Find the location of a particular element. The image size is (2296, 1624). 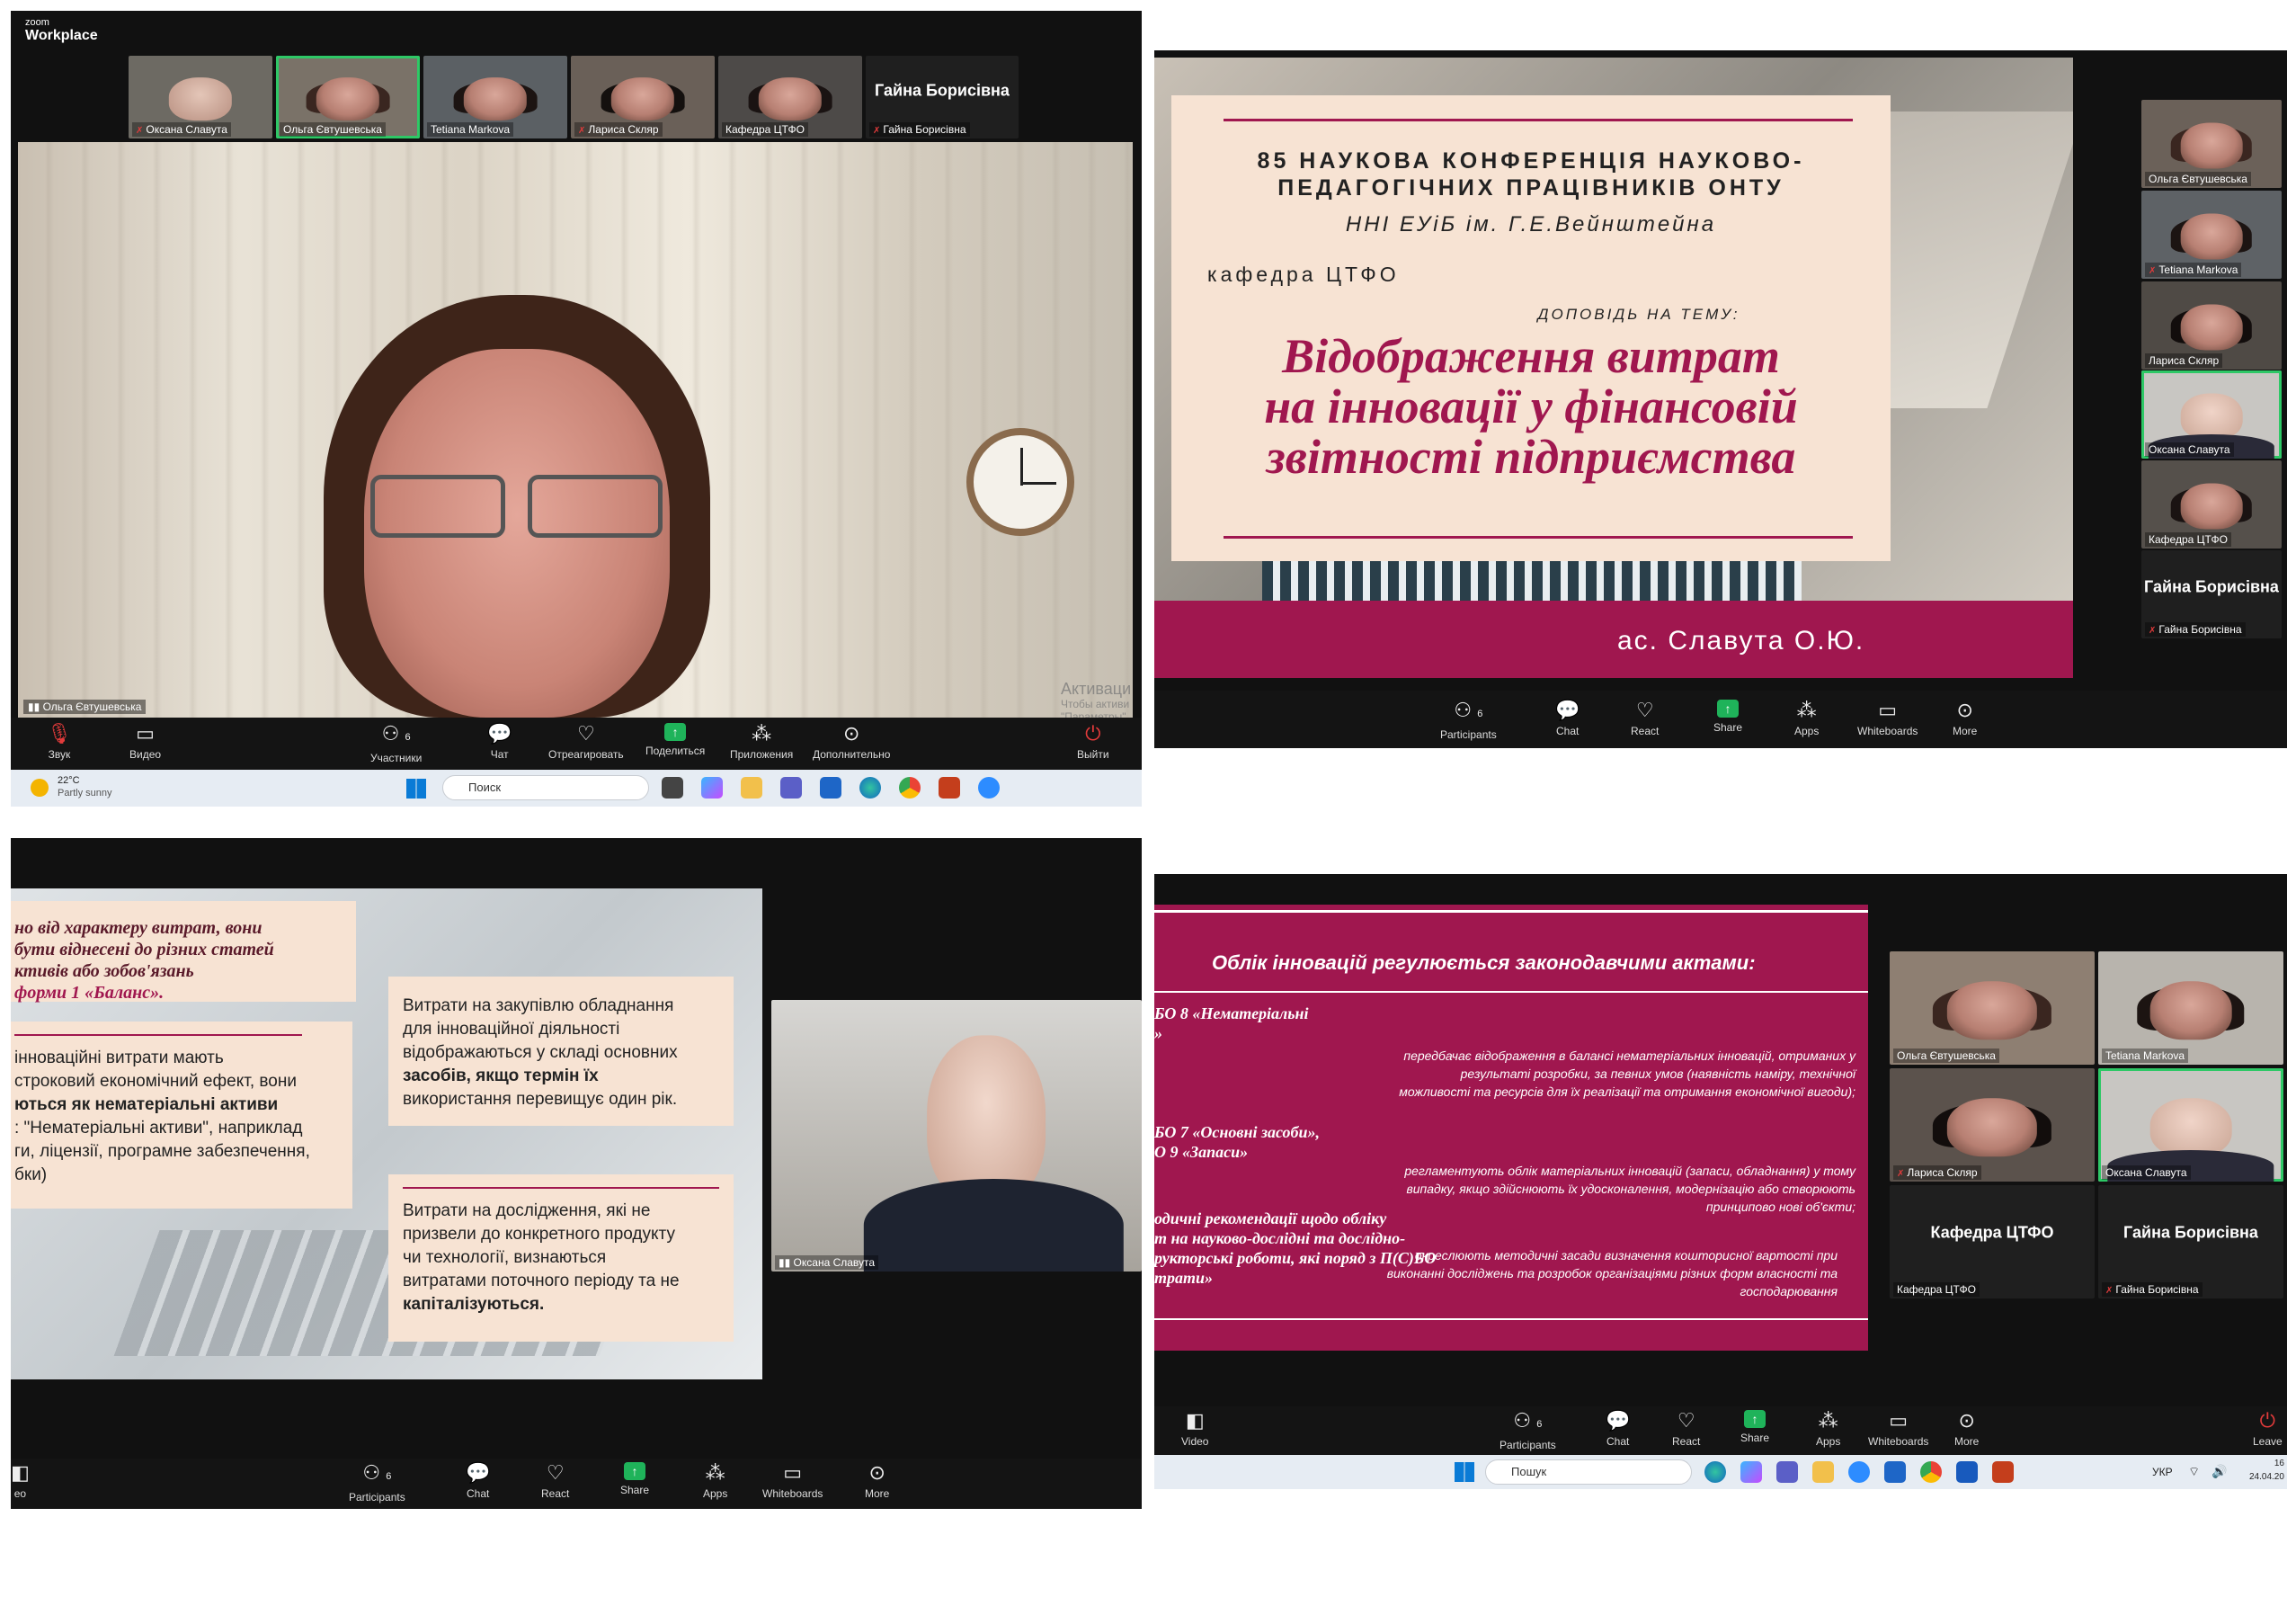

taskbar-search: Поиск is located at coordinates (545, 787).